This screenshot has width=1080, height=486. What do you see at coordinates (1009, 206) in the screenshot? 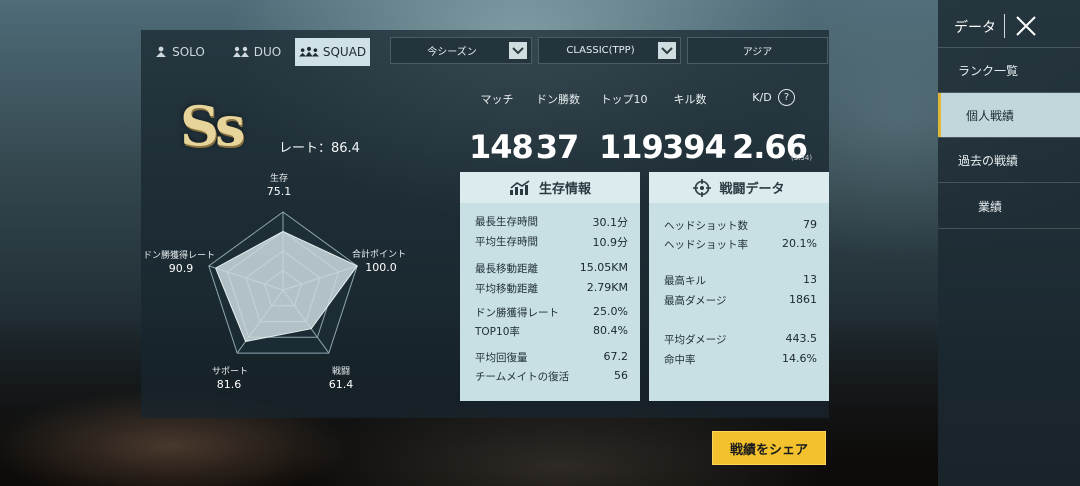
I see `nav-item-achievements: 業績` at bounding box center [1009, 206].